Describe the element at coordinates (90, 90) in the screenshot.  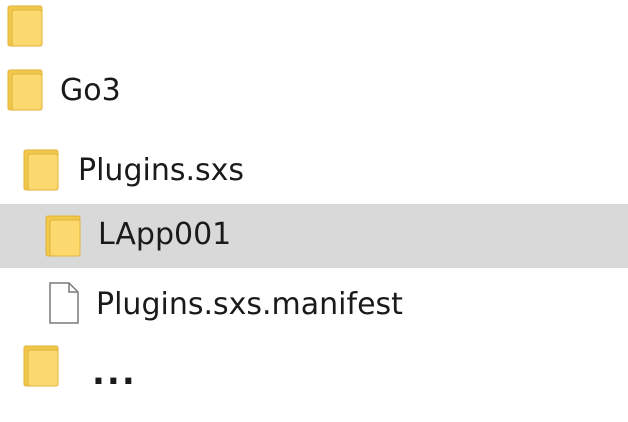
I see `tree-item-label: Go3` at that location.